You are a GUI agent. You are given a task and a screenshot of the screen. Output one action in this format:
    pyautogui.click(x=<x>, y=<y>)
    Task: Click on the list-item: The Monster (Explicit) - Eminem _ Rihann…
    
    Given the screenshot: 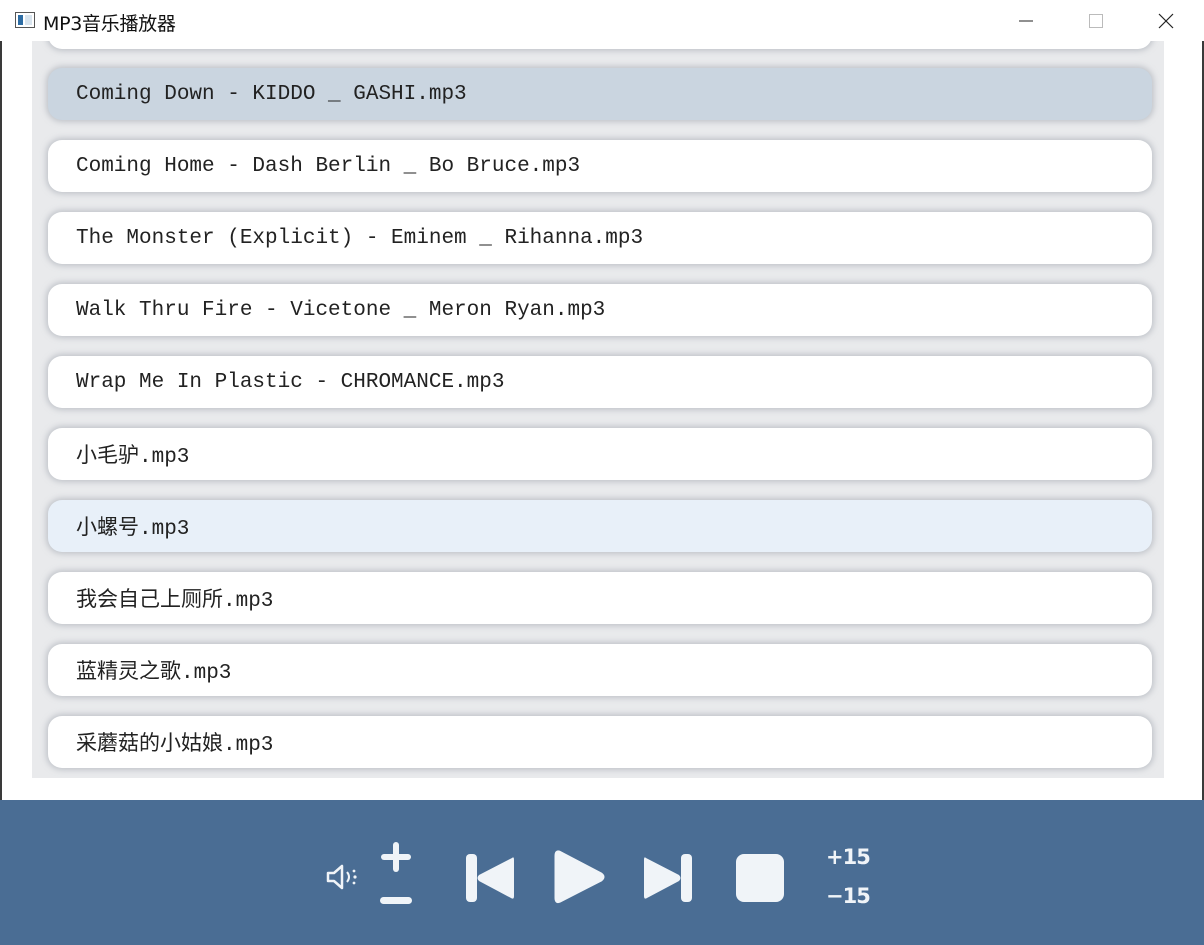 What is the action you would take?
    pyautogui.click(x=600, y=238)
    